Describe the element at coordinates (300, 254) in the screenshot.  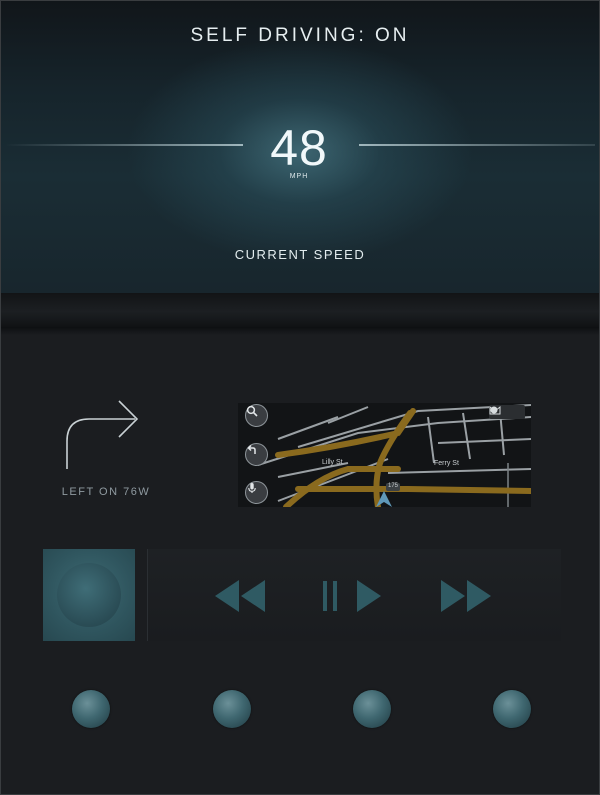
I see `speed-caption: CURRENT SPEED` at that location.